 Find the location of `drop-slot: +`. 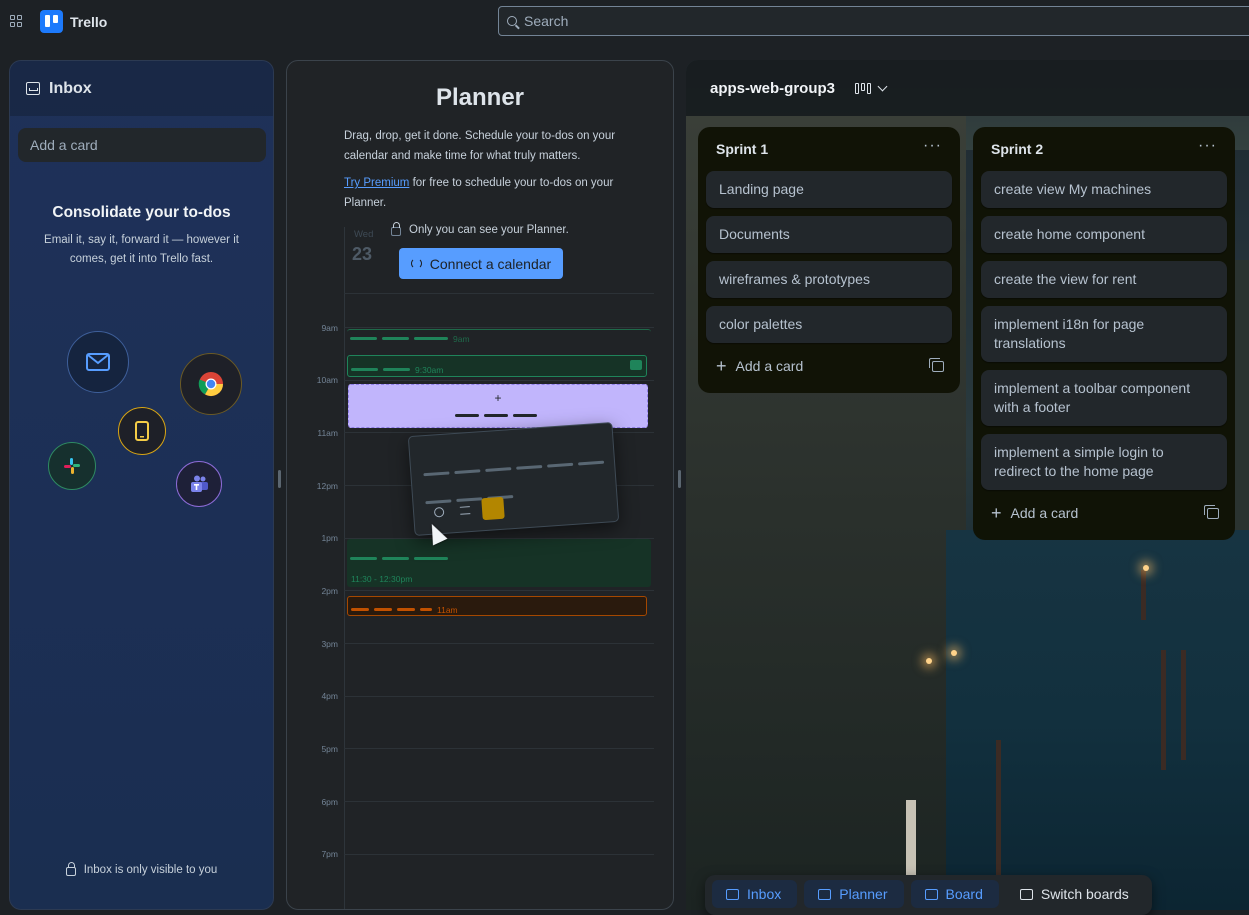

drop-slot: + is located at coordinates (498, 406).